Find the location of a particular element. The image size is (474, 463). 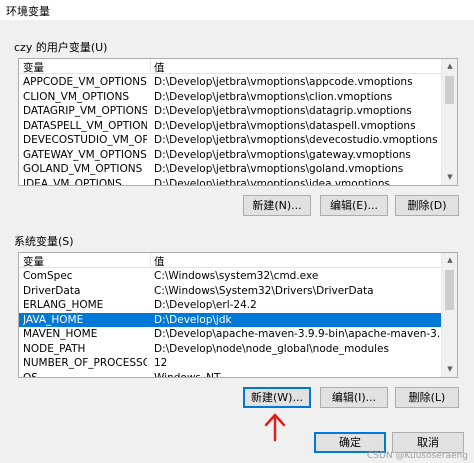

variable-name: GOLAND_VM_OPTIONS is located at coordinates (83, 169).